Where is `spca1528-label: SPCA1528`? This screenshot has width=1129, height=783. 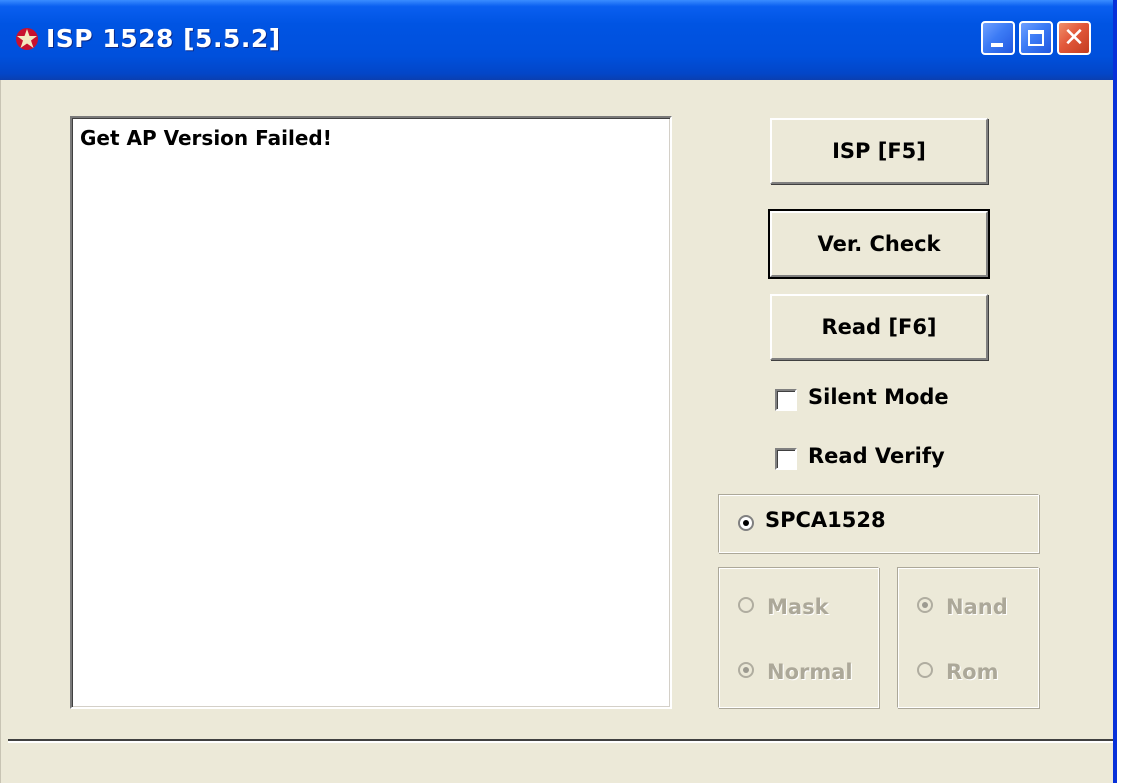
spca1528-label: SPCA1528 is located at coordinates (825, 520).